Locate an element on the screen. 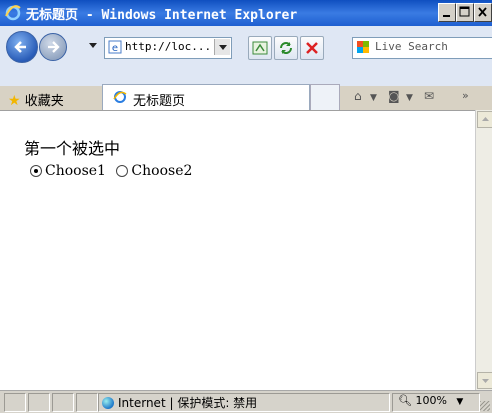 The height and width of the screenshot is (413, 492). scroll-up-icon is located at coordinates (485, 119).